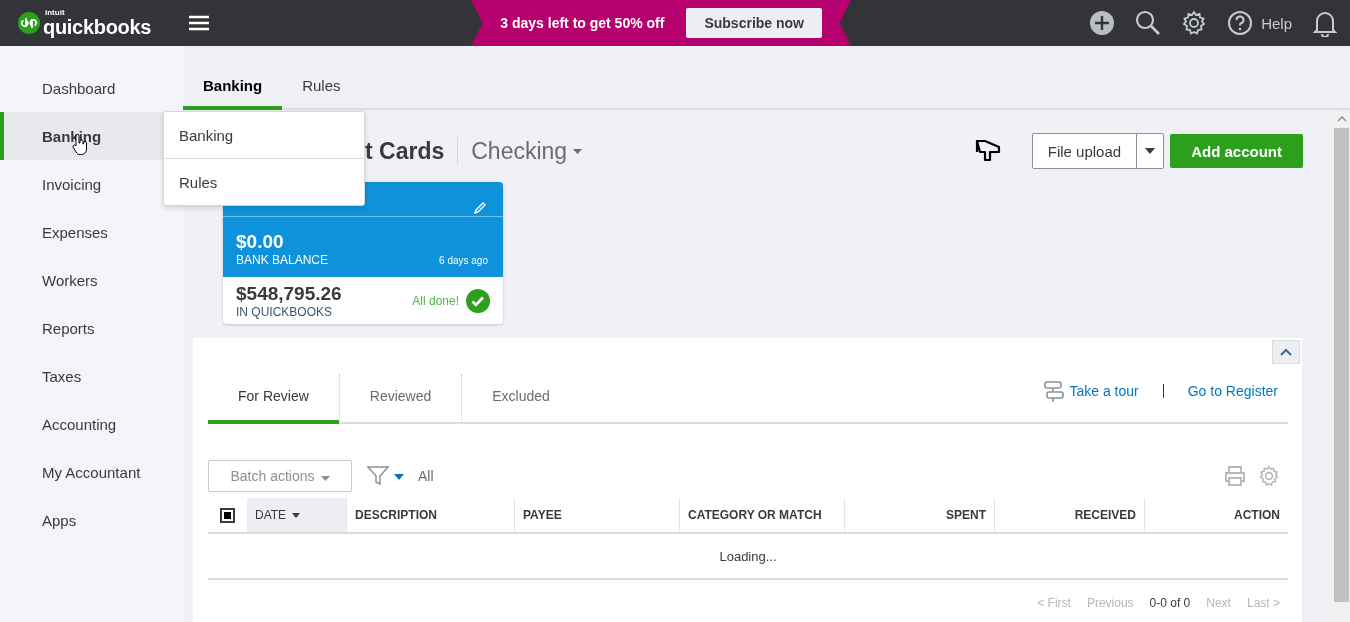 The height and width of the screenshot is (622, 1350). I want to click on tab: Reviewed, so click(400, 399).